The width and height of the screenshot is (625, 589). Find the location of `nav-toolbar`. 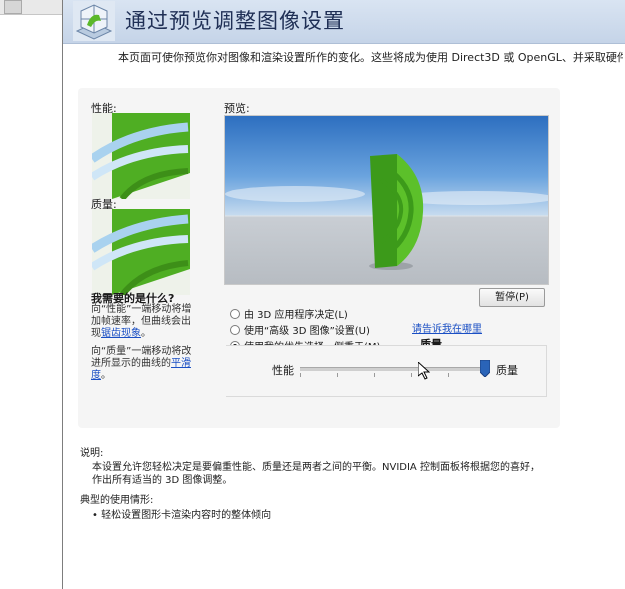

nav-toolbar is located at coordinates (31, 7).